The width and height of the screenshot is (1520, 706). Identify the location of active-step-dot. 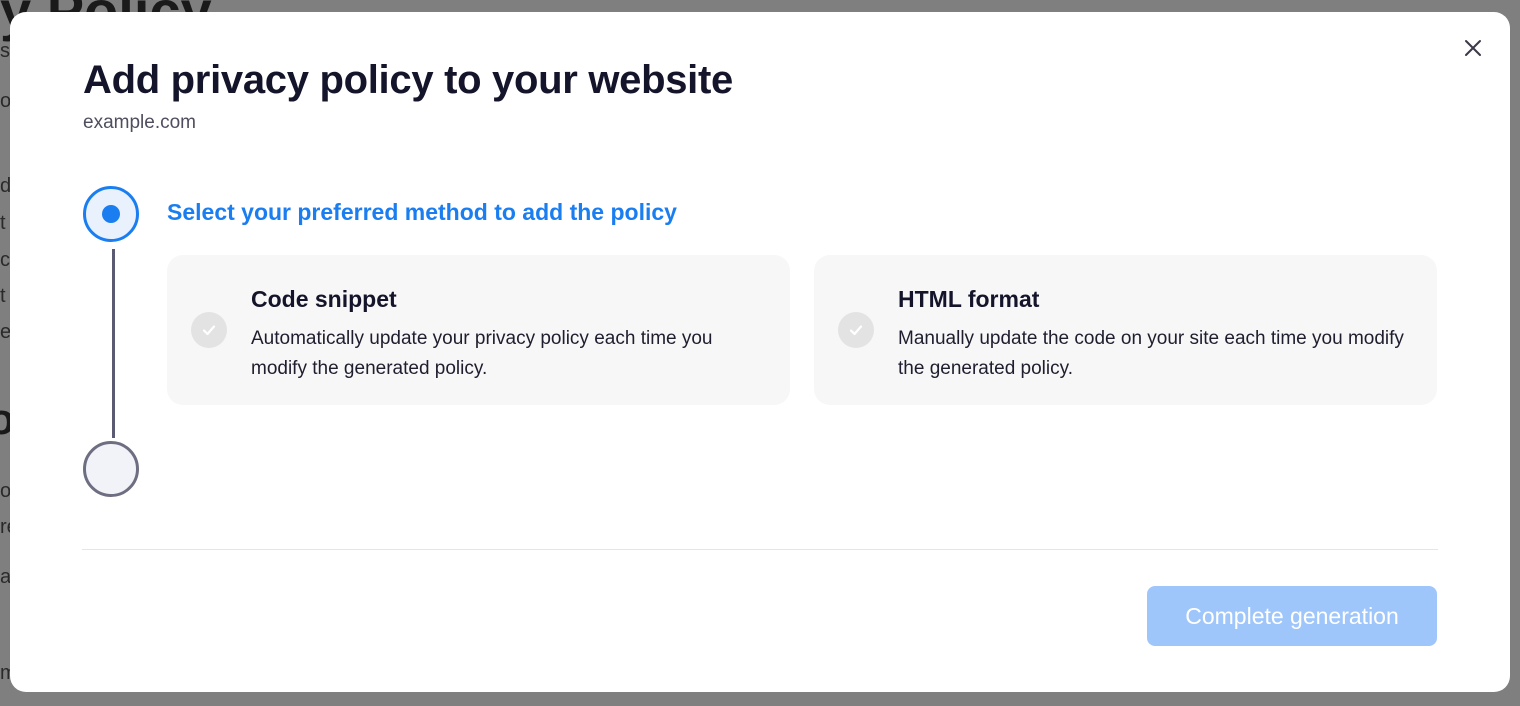
(111, 214).